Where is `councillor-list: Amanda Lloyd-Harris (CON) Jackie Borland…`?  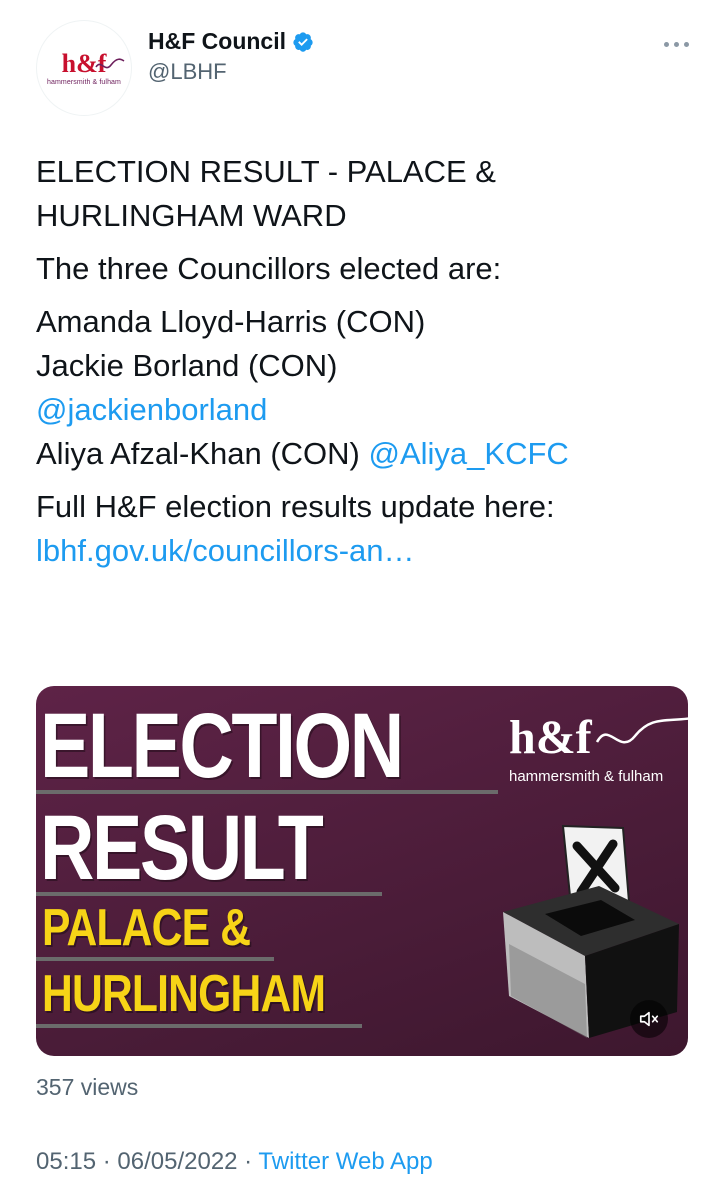 councillor-list: Amanda Lloyd-Harris (CON) Jackie Borland… is located at coordinates (366, 388).